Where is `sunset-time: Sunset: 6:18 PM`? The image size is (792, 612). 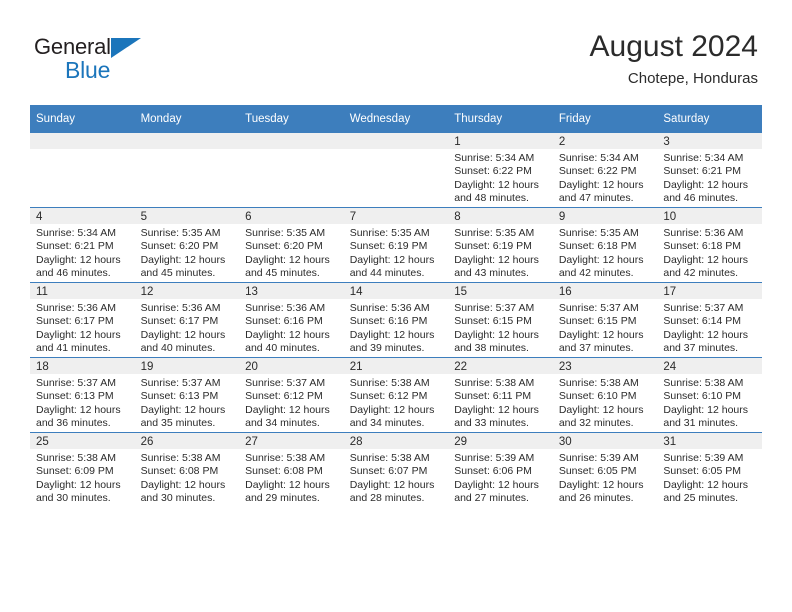
sunset-time: Sunset: 6:18 PM is located at coordinates (702, 246).